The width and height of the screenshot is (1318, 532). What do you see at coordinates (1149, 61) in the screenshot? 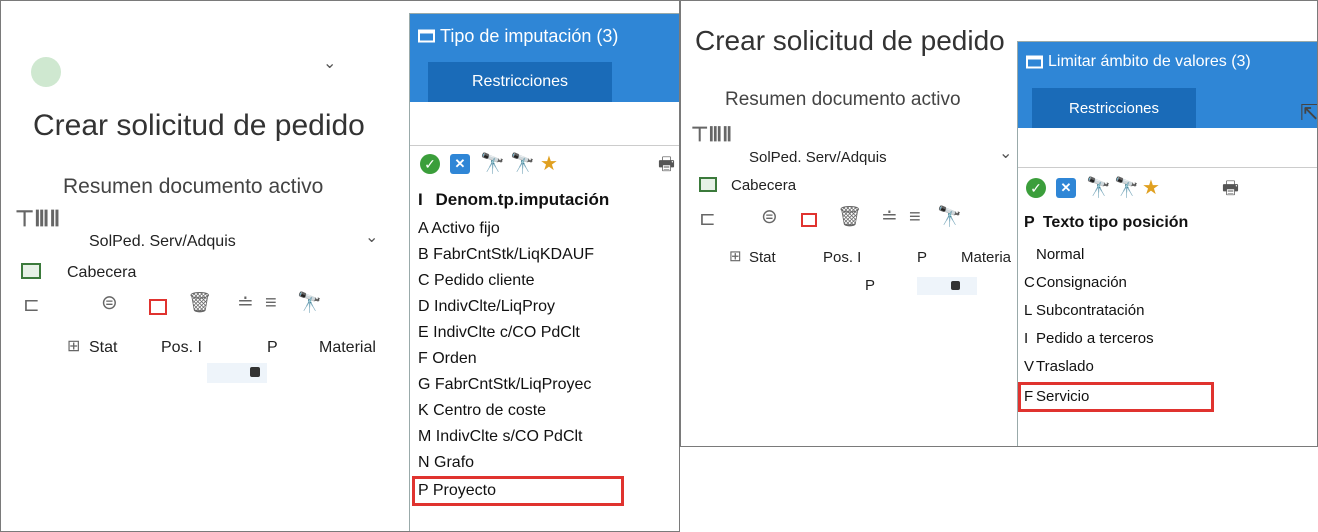
I see `popup-title: Limitar ámbito de valores (3)` at bounding box center [1149, 61].